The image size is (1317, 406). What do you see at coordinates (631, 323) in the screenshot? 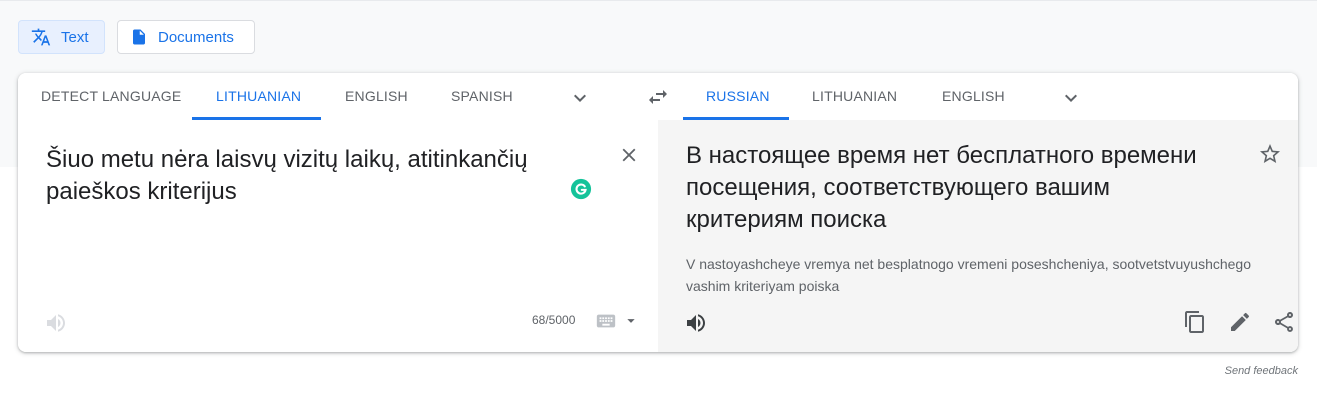
I see `keyboard-dropdown-icon` at bounding box center [631, 323].